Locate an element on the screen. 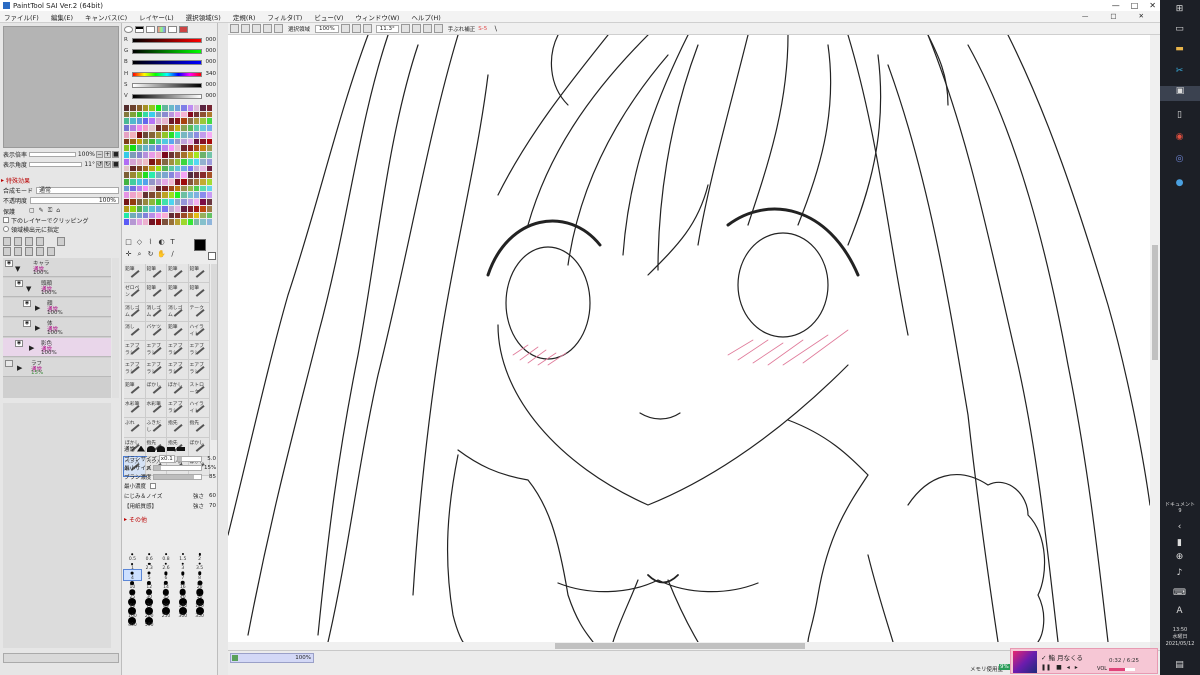 The height and width of the screenshot is (675, 1200). blend-mode-select: 通常 is located at coordinates (77, 190).